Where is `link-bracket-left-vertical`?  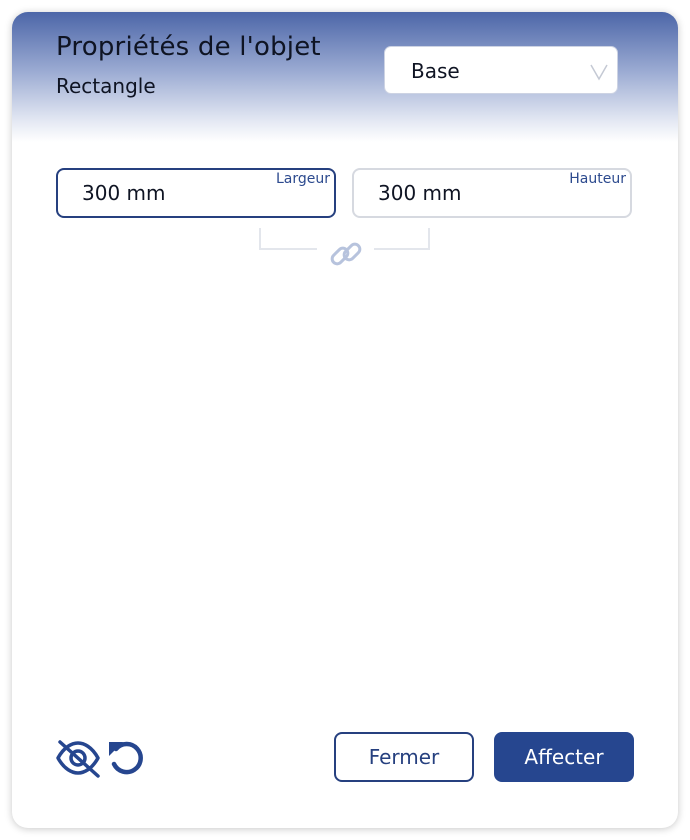
link-bracket-left-vertical is located at coordinates (260, 239).